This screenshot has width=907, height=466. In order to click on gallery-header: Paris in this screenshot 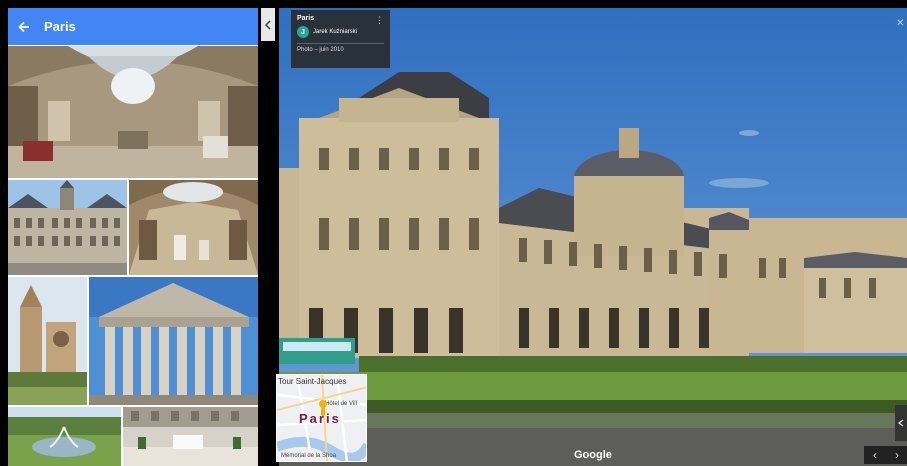, I will do `click(133, 26)`.